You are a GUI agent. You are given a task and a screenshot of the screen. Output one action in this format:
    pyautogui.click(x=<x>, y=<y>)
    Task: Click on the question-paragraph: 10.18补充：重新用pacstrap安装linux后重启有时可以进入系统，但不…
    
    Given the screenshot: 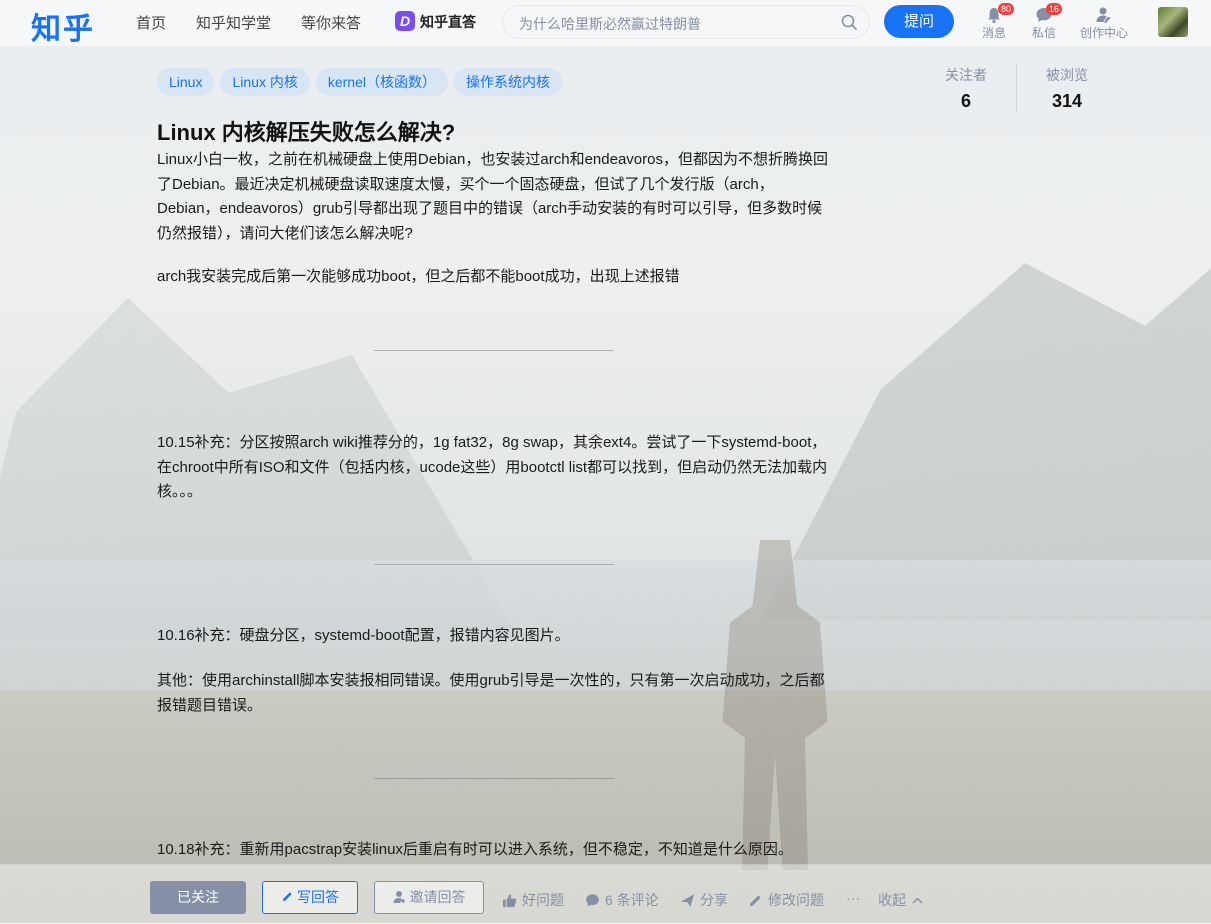 What is the action you would take?
    pyautogui.click(x=475, y=849)
    